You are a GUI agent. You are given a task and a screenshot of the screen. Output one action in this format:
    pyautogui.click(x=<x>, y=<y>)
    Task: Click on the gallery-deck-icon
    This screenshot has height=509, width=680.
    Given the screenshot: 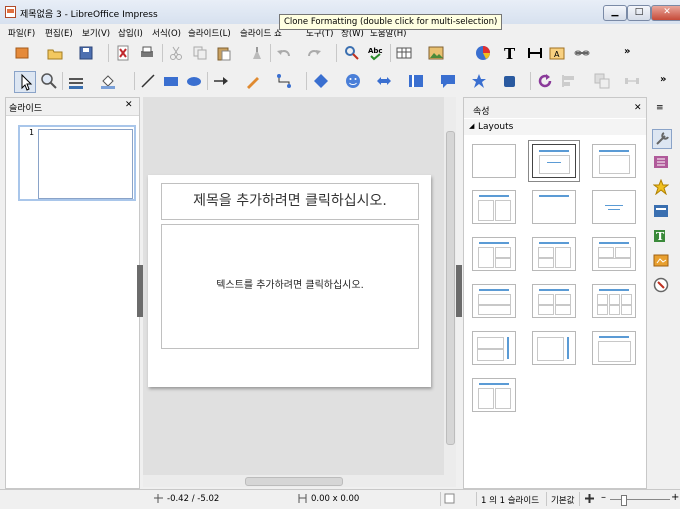 What is the action you would take?
    pyautogui.click(x=661, y=260)
    